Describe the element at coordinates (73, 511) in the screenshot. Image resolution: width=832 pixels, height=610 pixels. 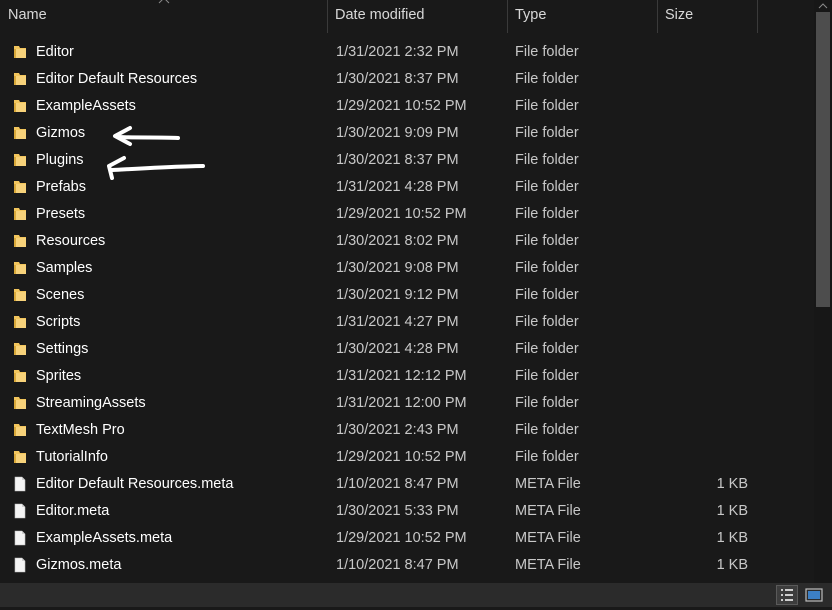
I see `file-name: Editor.meta` at that location.